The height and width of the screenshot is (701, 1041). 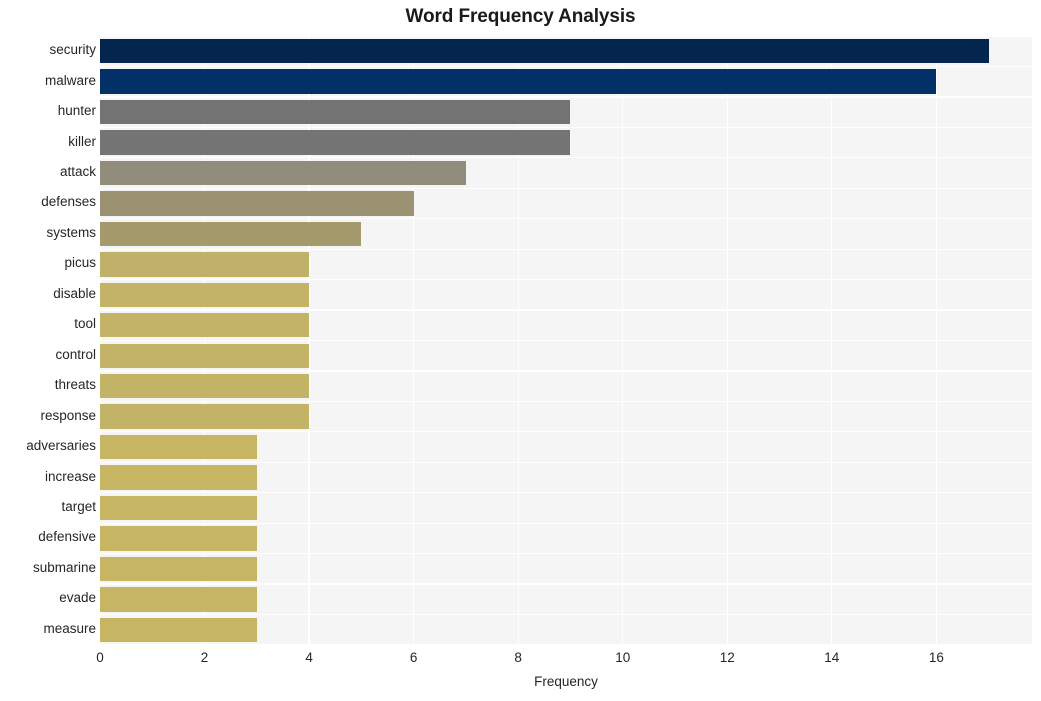 What do you see at coordinates (82, 141) in the screenshot?
I see `y-axis-label: killer` at bounding box center [82, 141].